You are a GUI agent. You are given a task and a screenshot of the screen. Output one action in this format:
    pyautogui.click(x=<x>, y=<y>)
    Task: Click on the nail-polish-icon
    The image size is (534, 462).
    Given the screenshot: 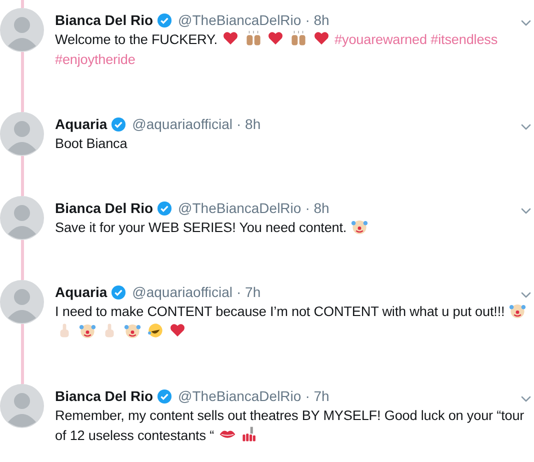 What is the action you would take?
    pyautogui.click(x=249, y=434)
    